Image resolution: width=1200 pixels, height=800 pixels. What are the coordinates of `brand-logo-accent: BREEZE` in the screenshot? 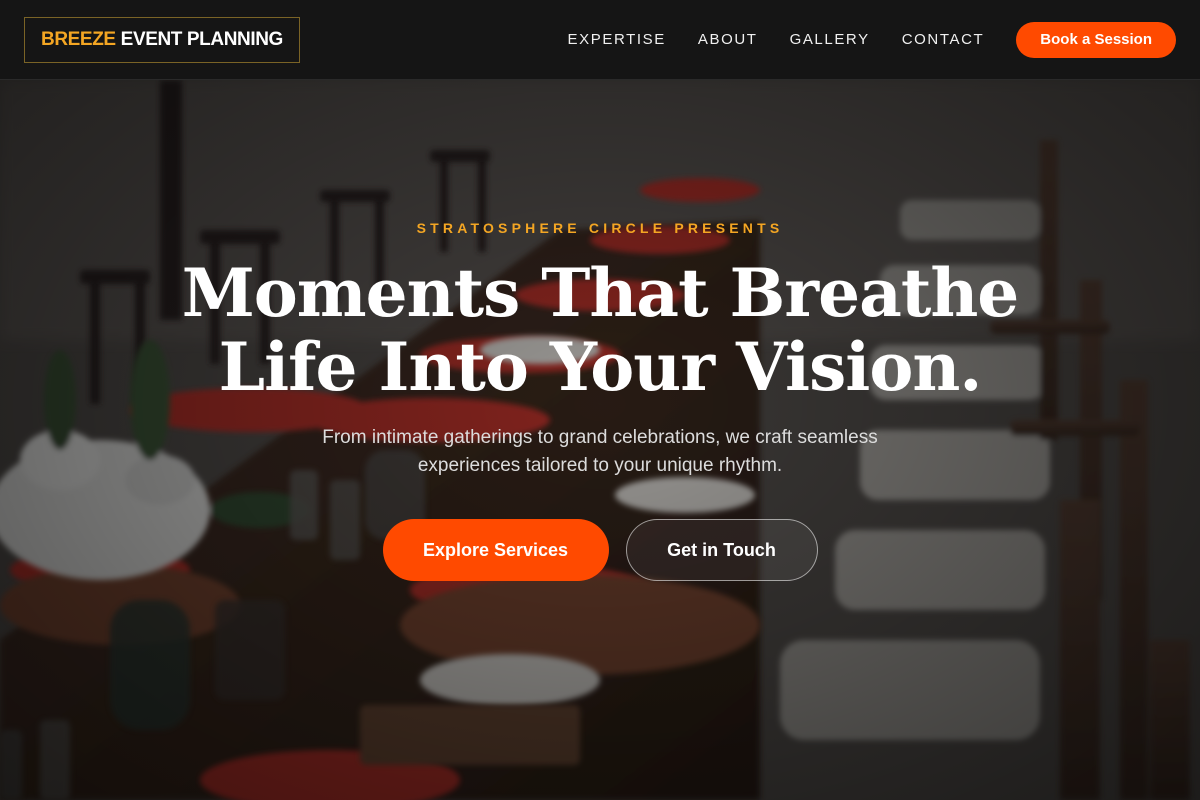 It's located at (78, 39).